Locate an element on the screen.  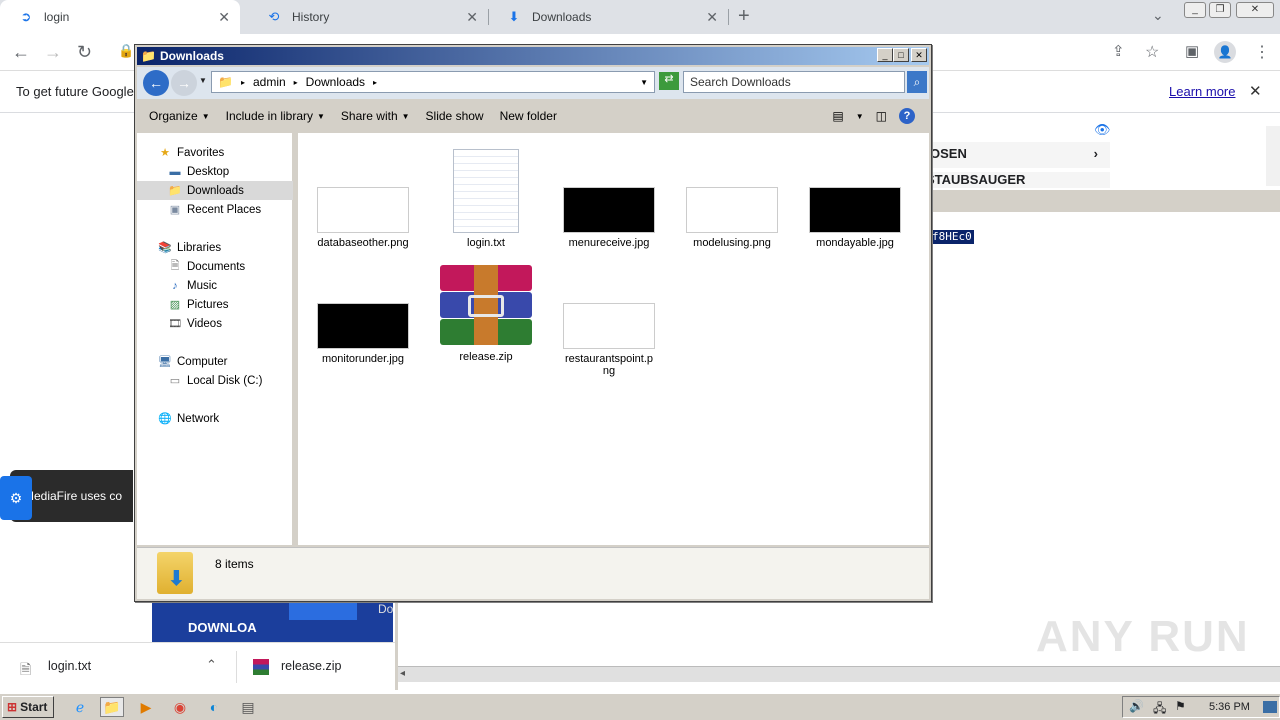
menu-item: OSEN › is located at coordinates (1020, 155).